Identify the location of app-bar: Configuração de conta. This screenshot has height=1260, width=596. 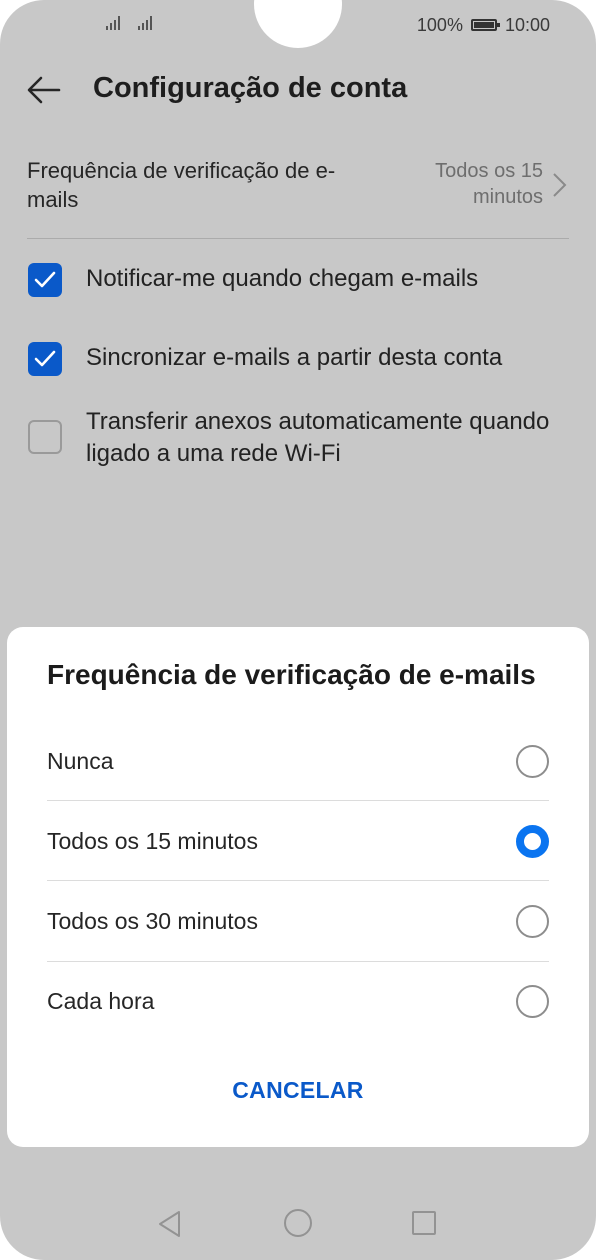
(298, 90).